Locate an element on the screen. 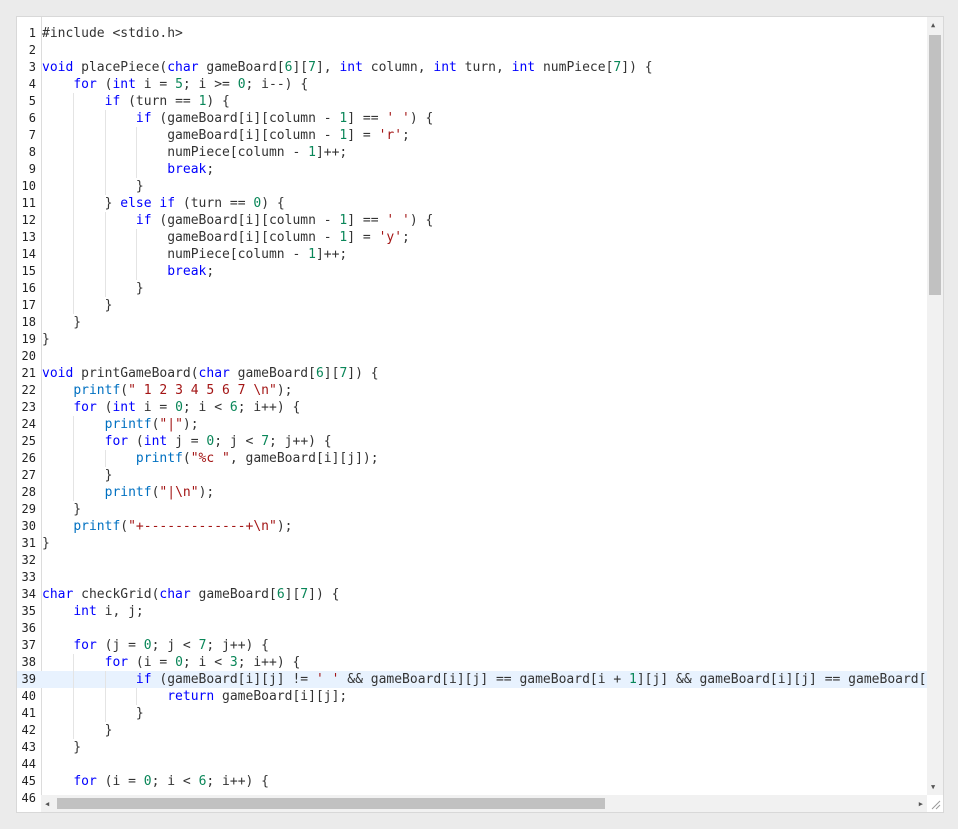 This screenshot has width=958, height=829. code-line: 2 is located at coordinates (472, 50).